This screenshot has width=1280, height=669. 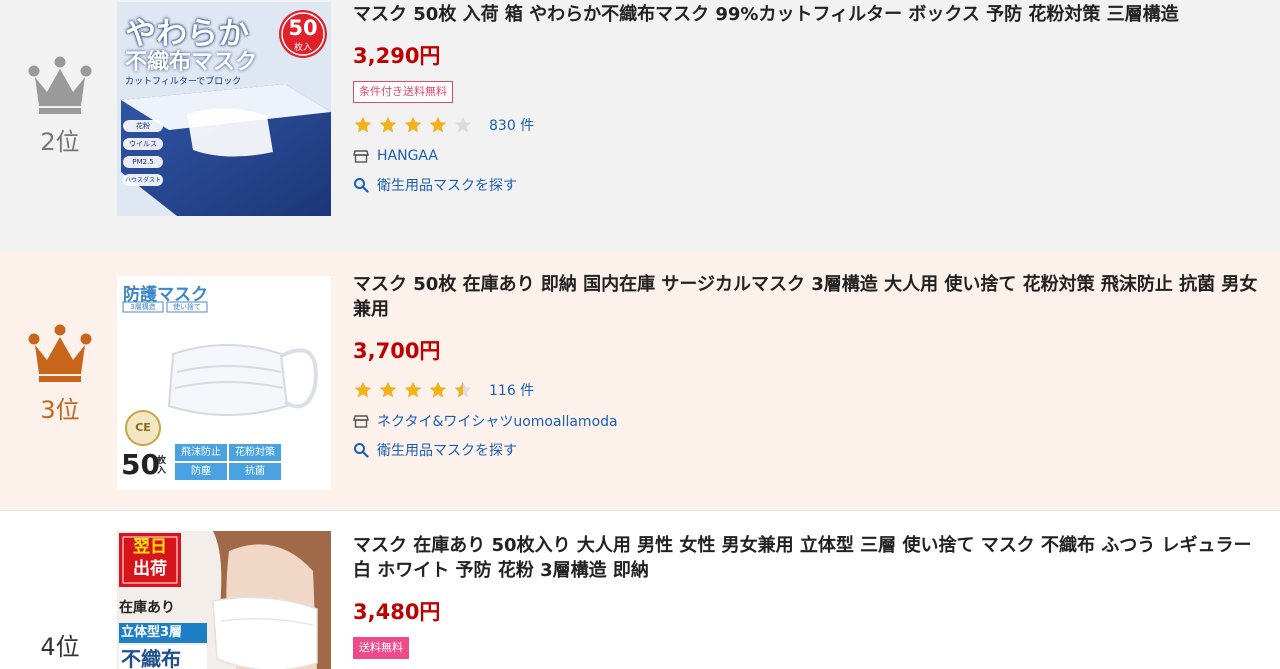 I want to click on image-red-tag: 翌日, so click(x=150, y=547).